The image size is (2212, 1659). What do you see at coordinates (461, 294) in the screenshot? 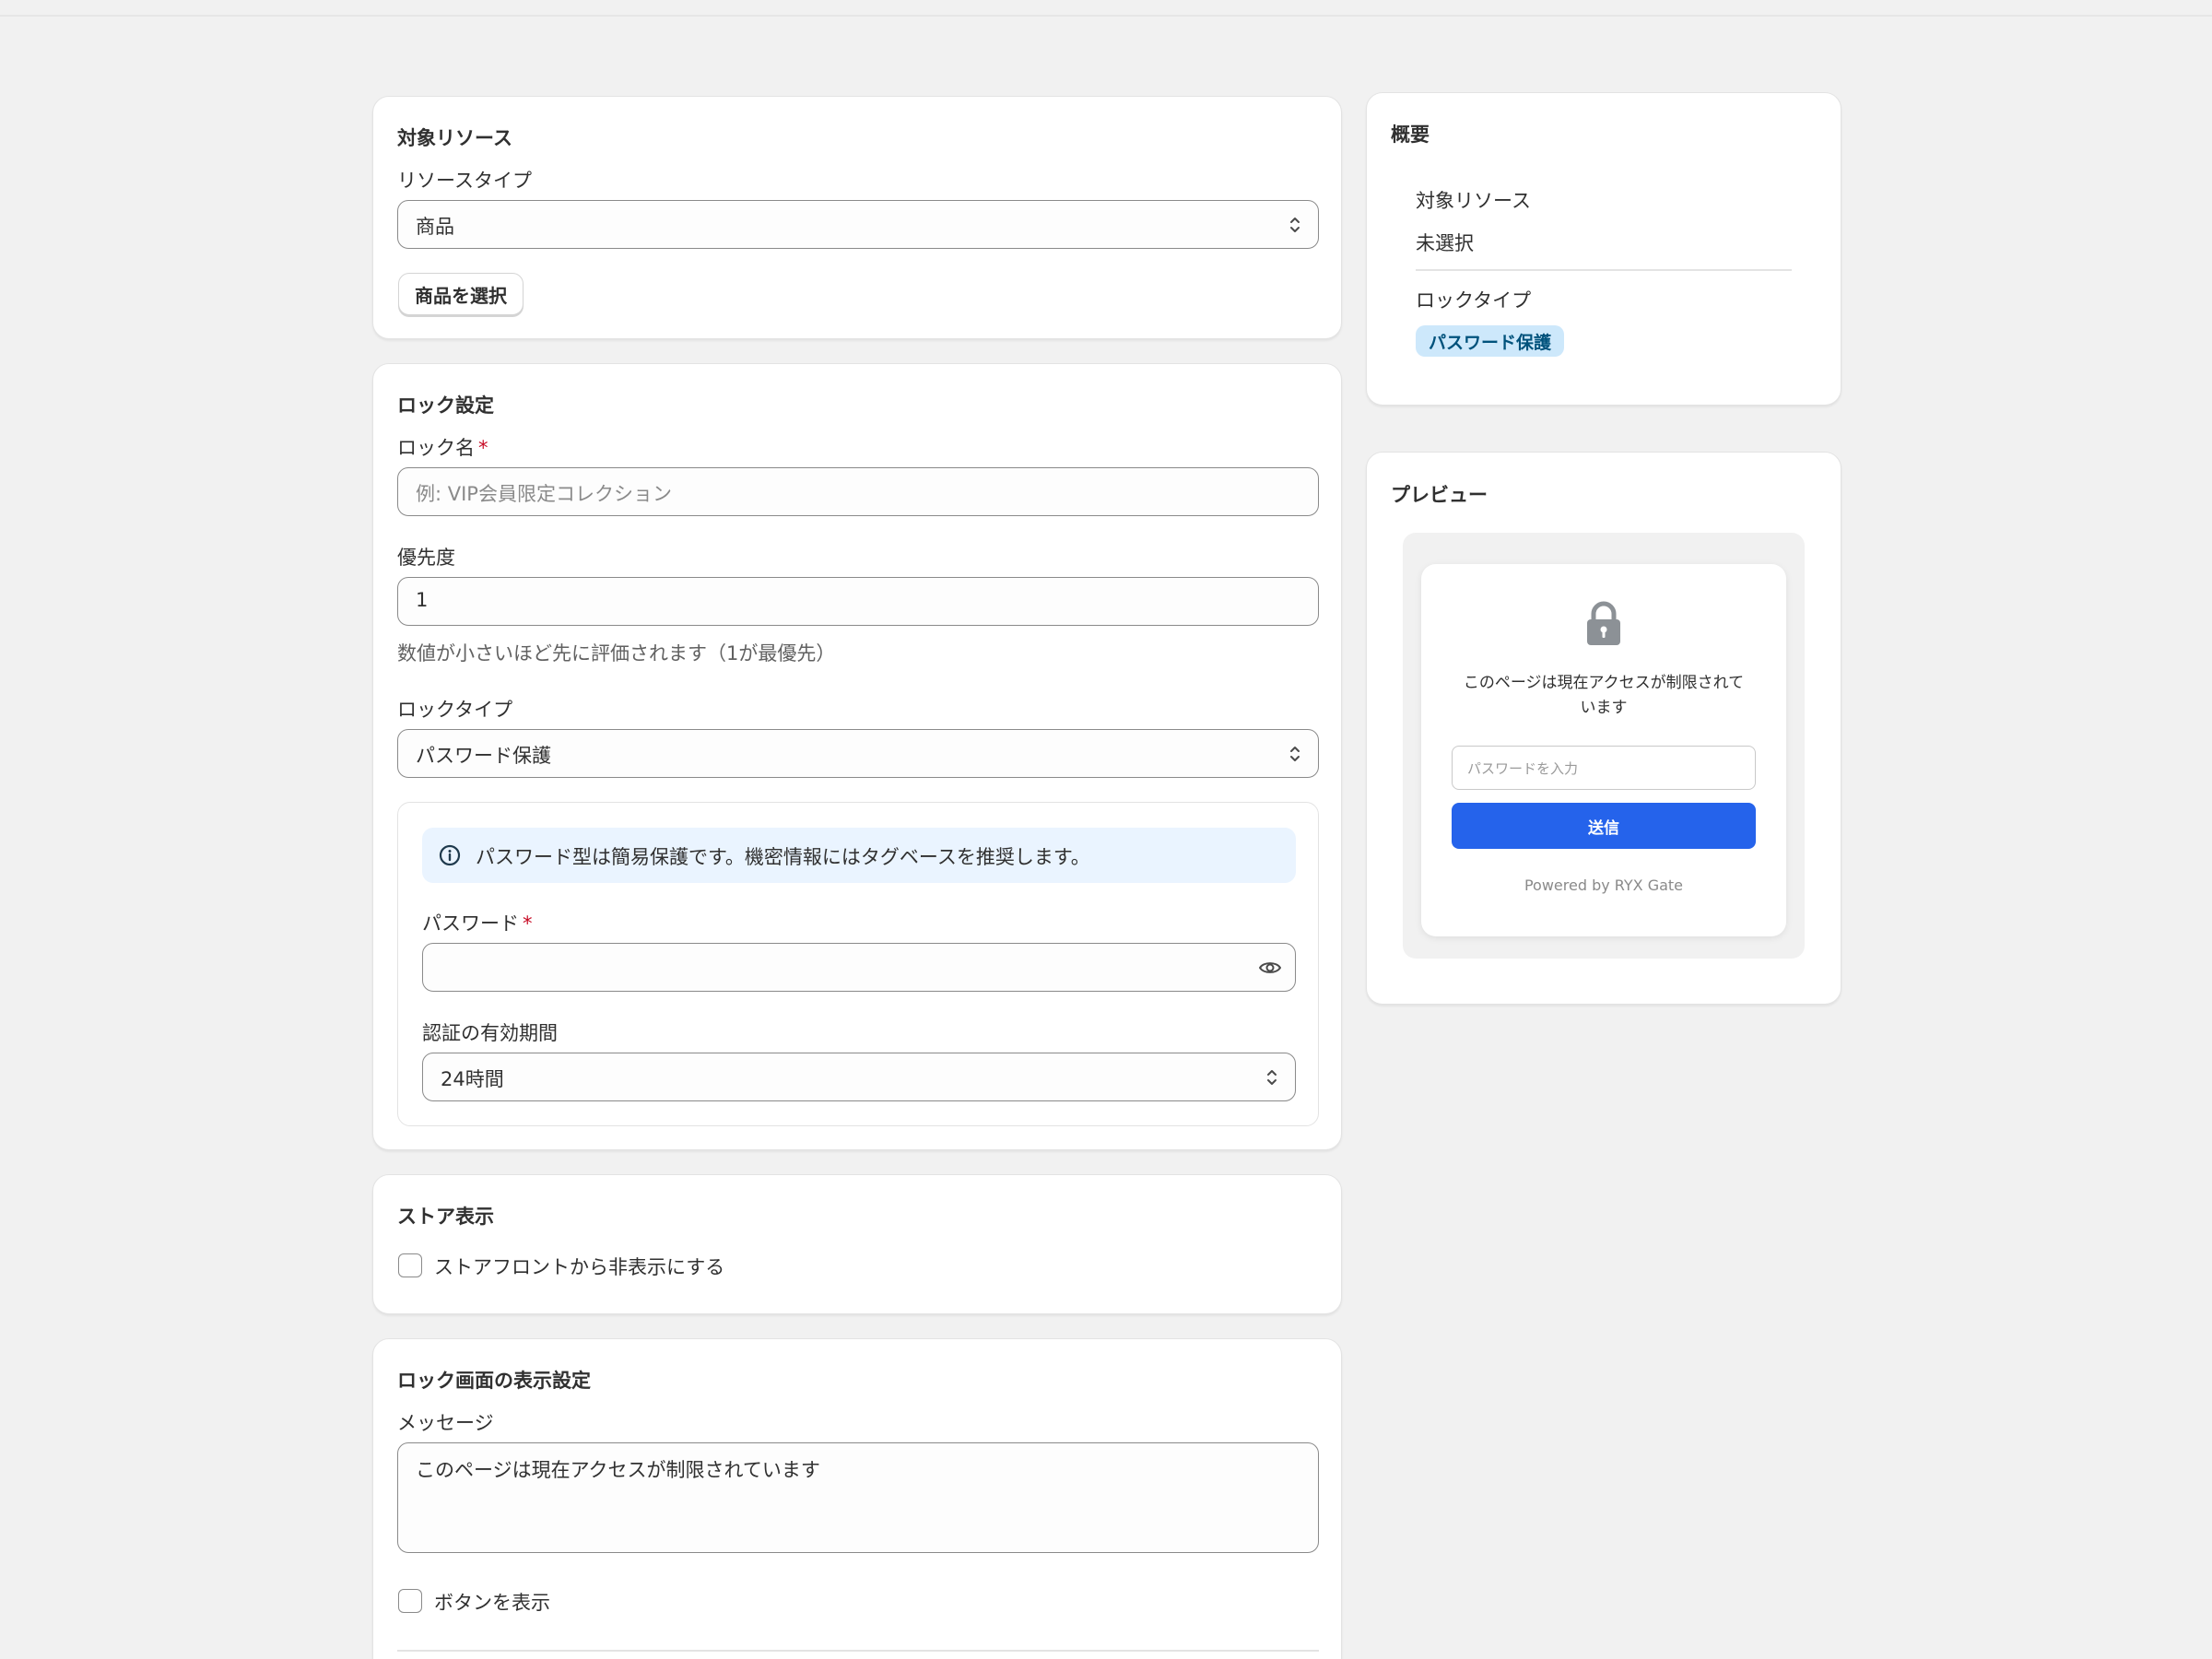
I see `select-product-button: 商品を選択` at bounding box center [461, 294].